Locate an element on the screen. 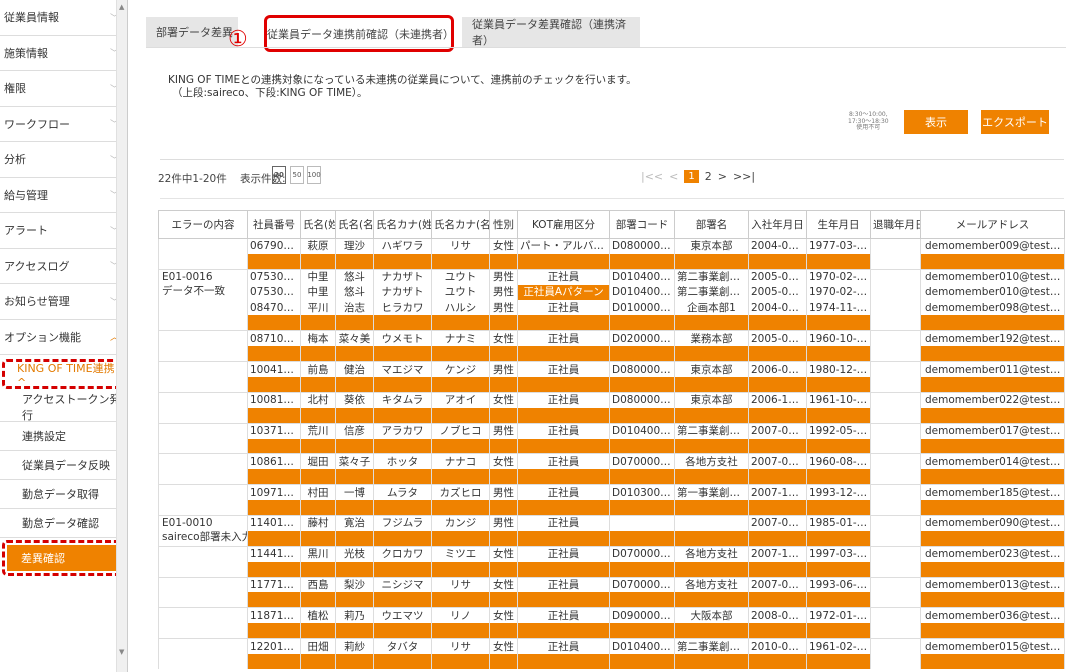 Image resolution: width=1075 pixels, height=672 pixels. table-cell: 2004-04-19 is located at coordinates (777, 308).